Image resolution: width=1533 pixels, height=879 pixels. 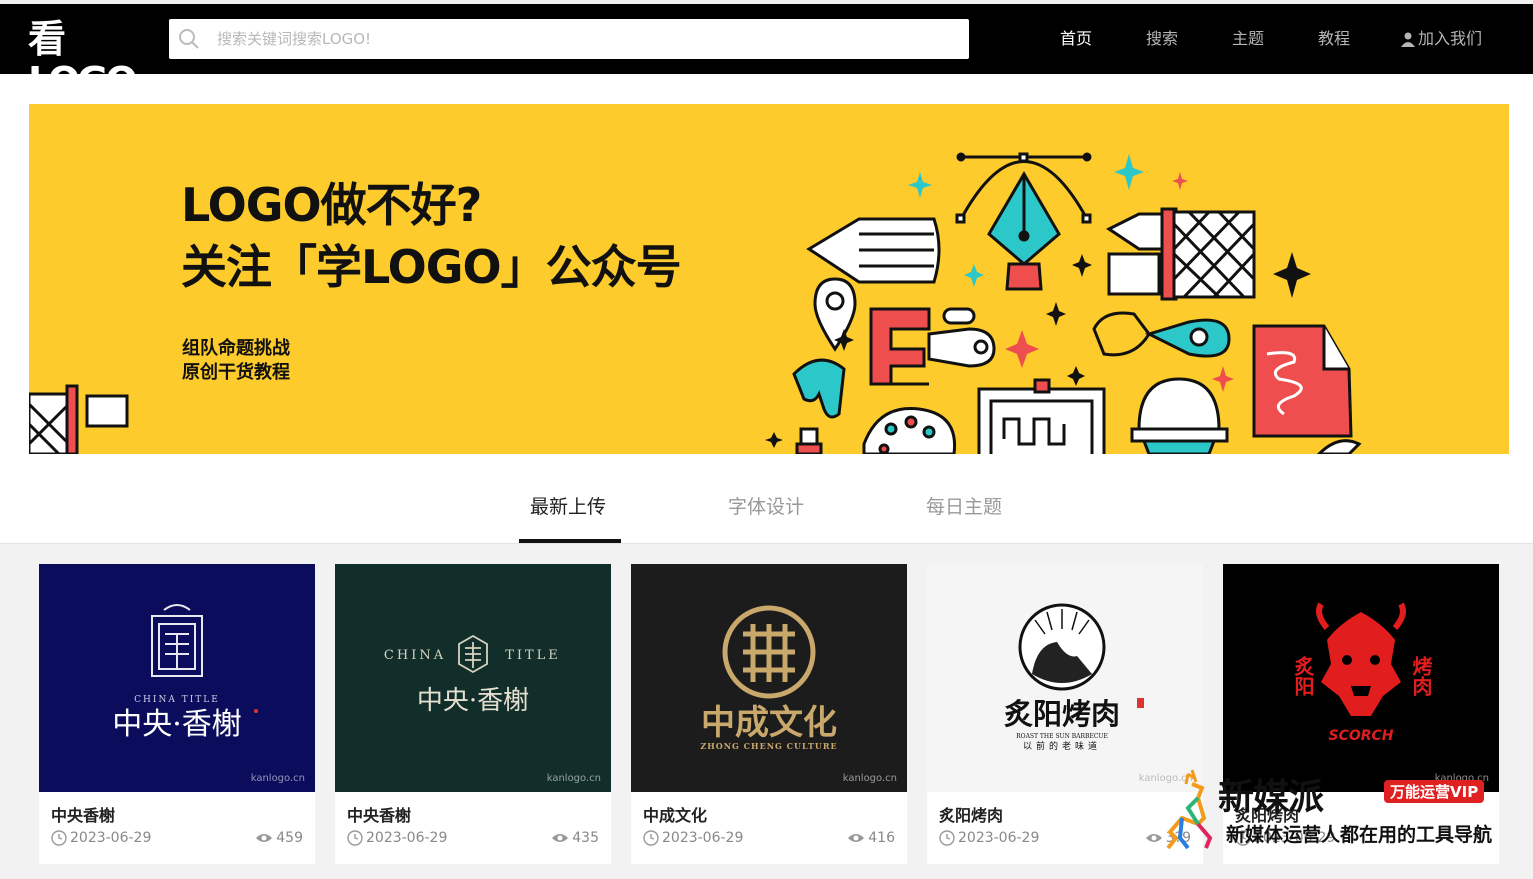 I want to click on nav-topics: 主题, so click(x=1248, y=39).